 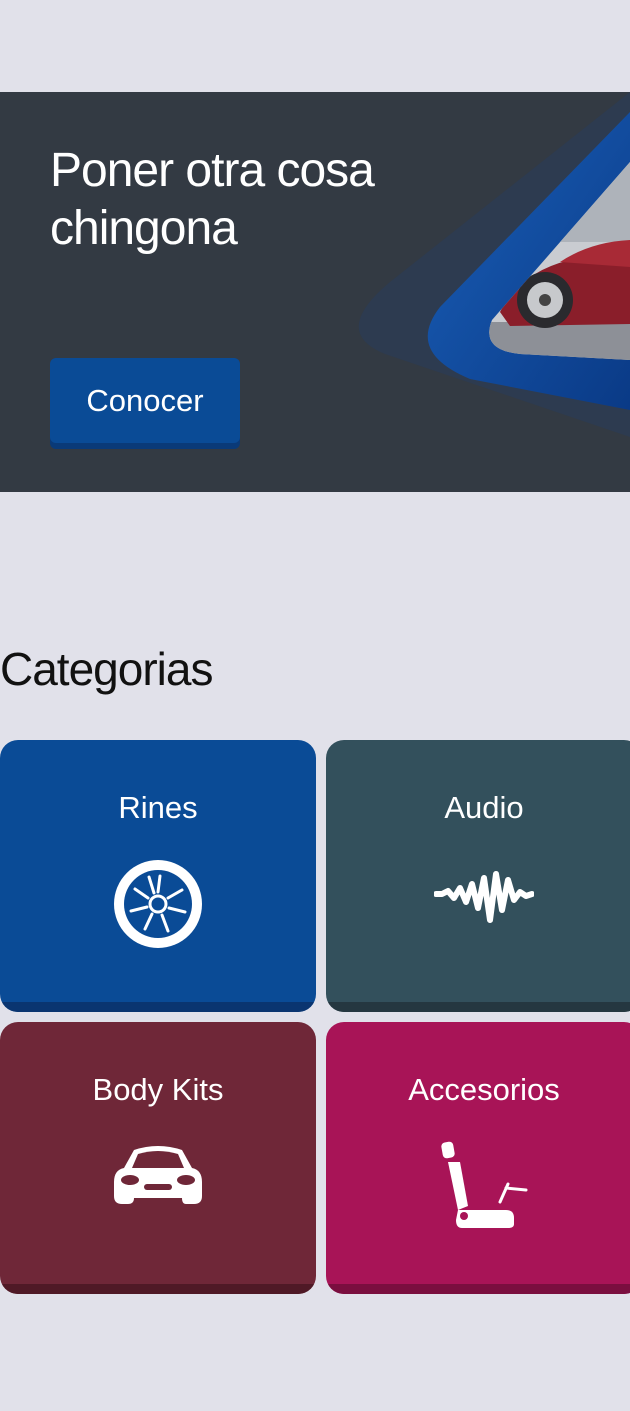 What do you see at coordinates (106, 669) in the screenshot?
I see `categories-title: Categorias` at bounding box center [106, 669].